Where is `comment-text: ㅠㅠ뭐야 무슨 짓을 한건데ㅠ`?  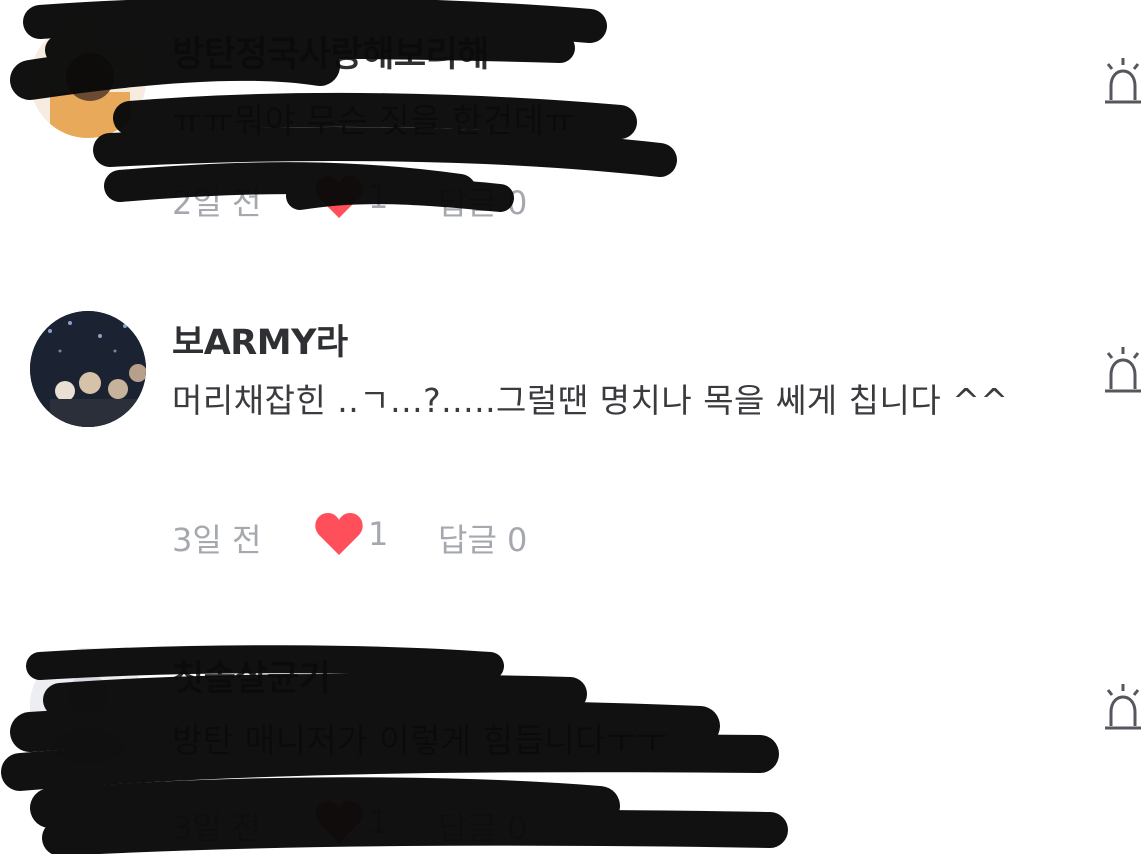 comment-text: ㅠㅠ뭐야 무슨 짓을 한건데ㅠ is located at coordinates (374, 120).